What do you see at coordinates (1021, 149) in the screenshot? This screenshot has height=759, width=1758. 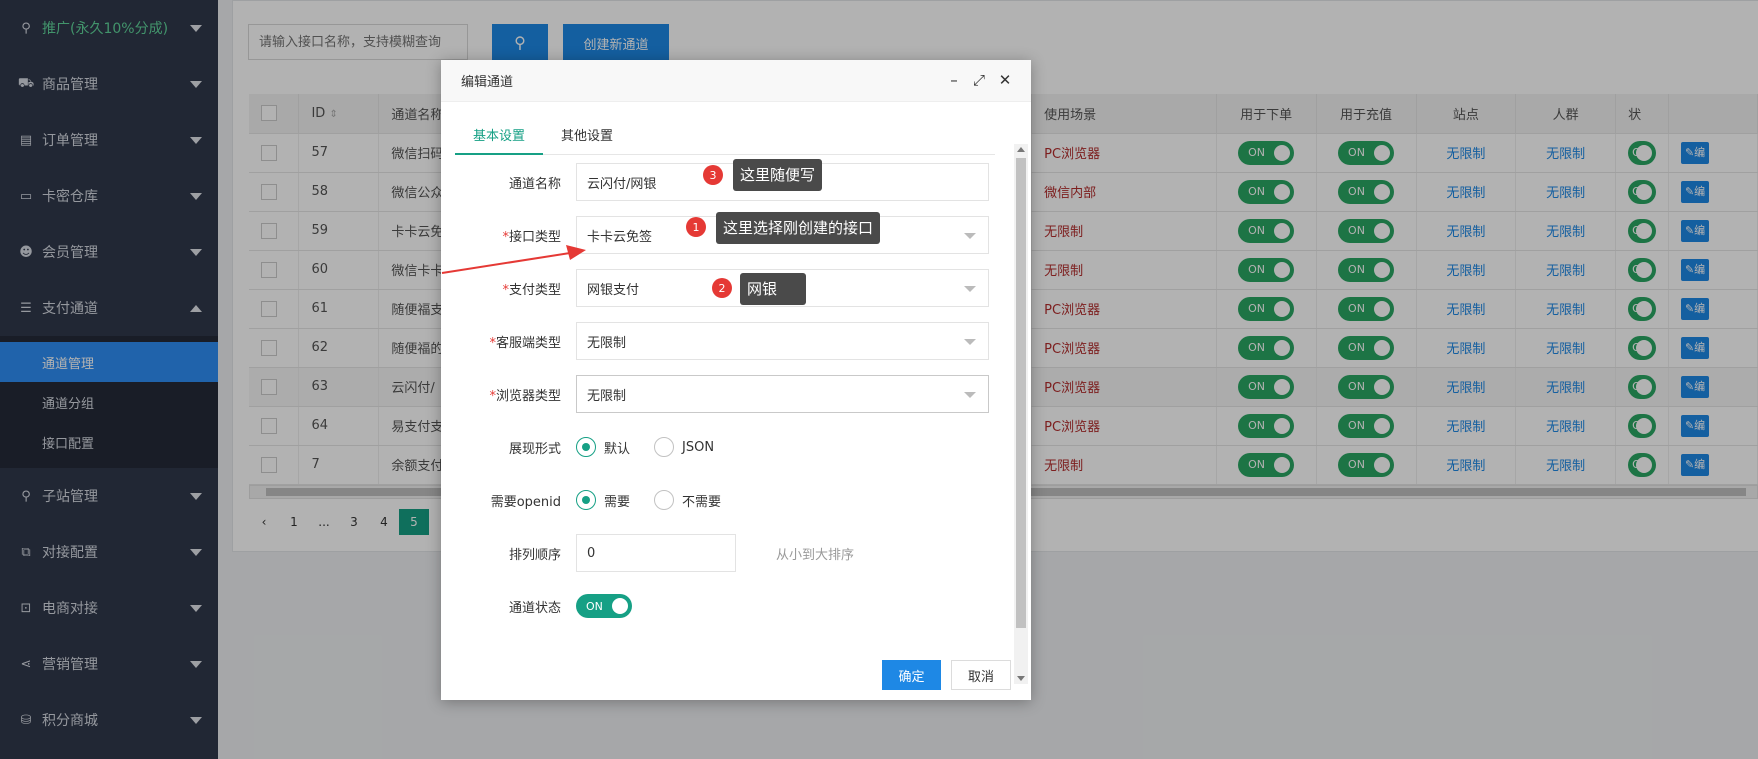 I see `scroll-up-icon` at bounding box center [1021, 149].